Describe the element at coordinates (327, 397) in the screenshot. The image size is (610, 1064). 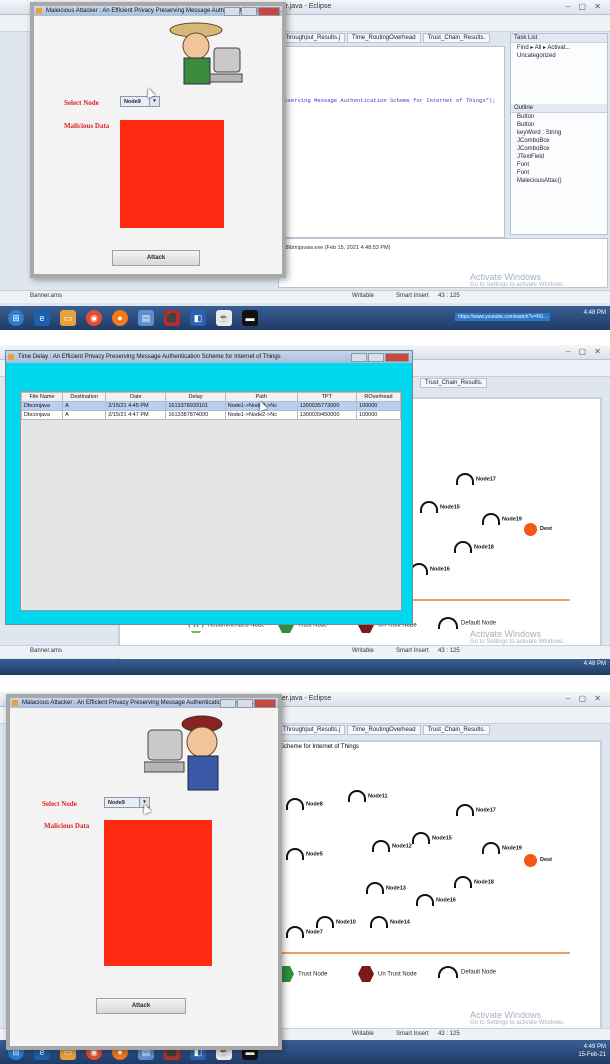
I see `col-tpt: TPT` at that location.